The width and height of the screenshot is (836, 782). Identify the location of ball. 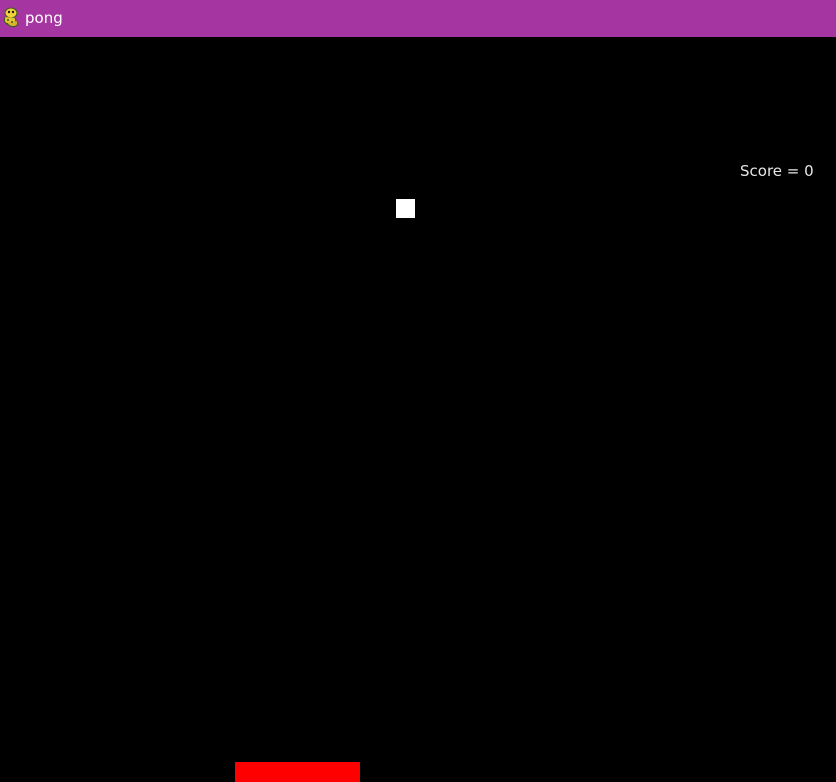
(405, 208).